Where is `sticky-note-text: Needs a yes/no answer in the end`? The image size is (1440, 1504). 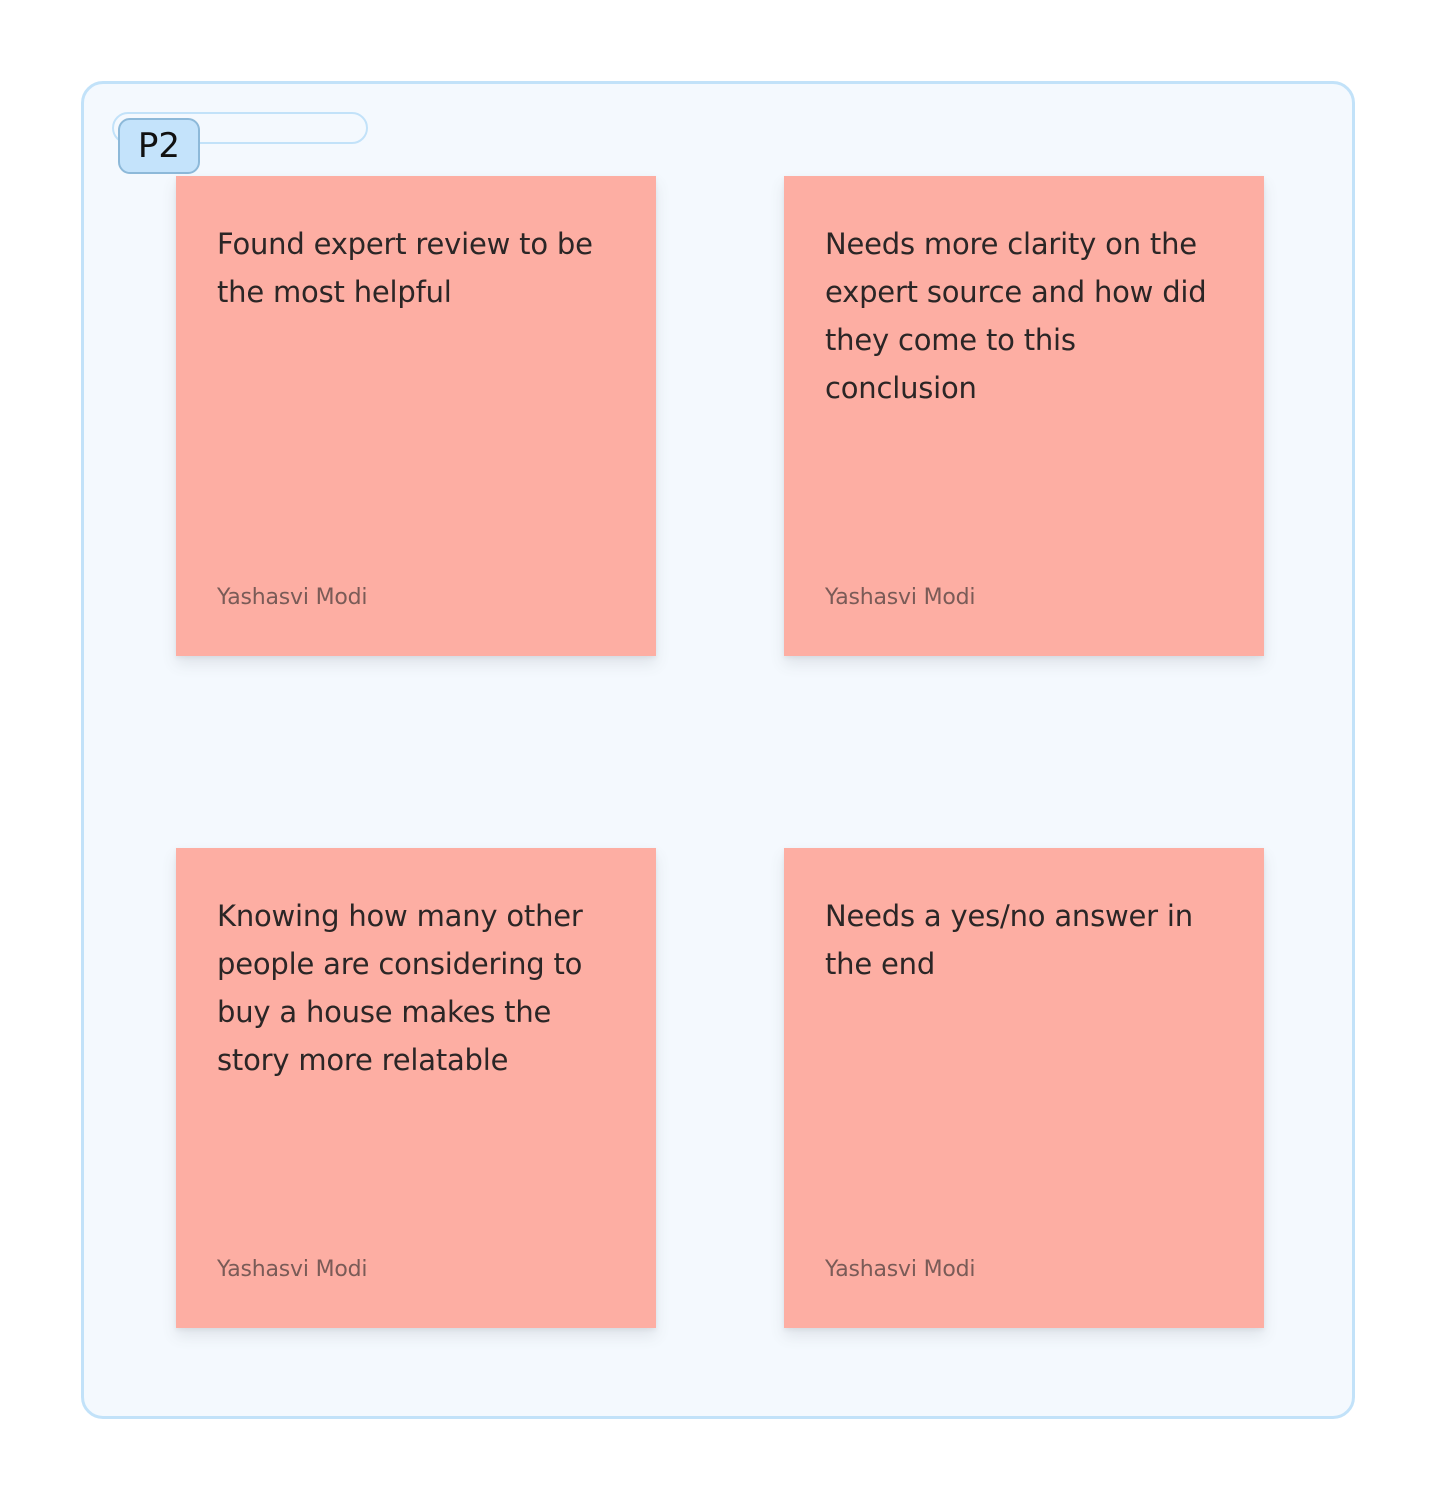 sticky-note-text: Needs a yes/no answer in the end is located at coordinates (1009, 940).